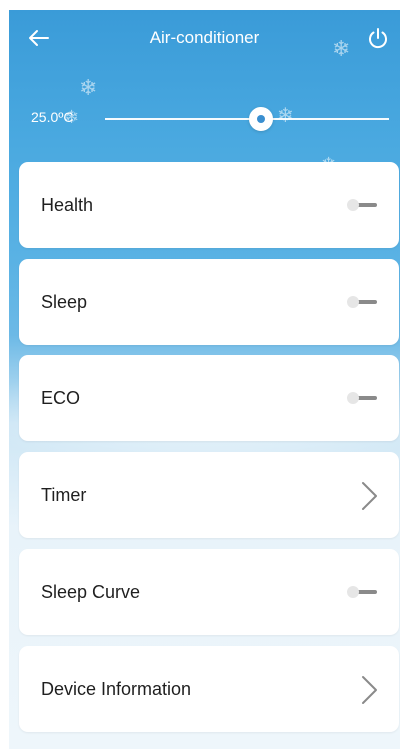 The image size is (400, 749). I want to click on page-title: Air-conditioner, so click(204, 37).